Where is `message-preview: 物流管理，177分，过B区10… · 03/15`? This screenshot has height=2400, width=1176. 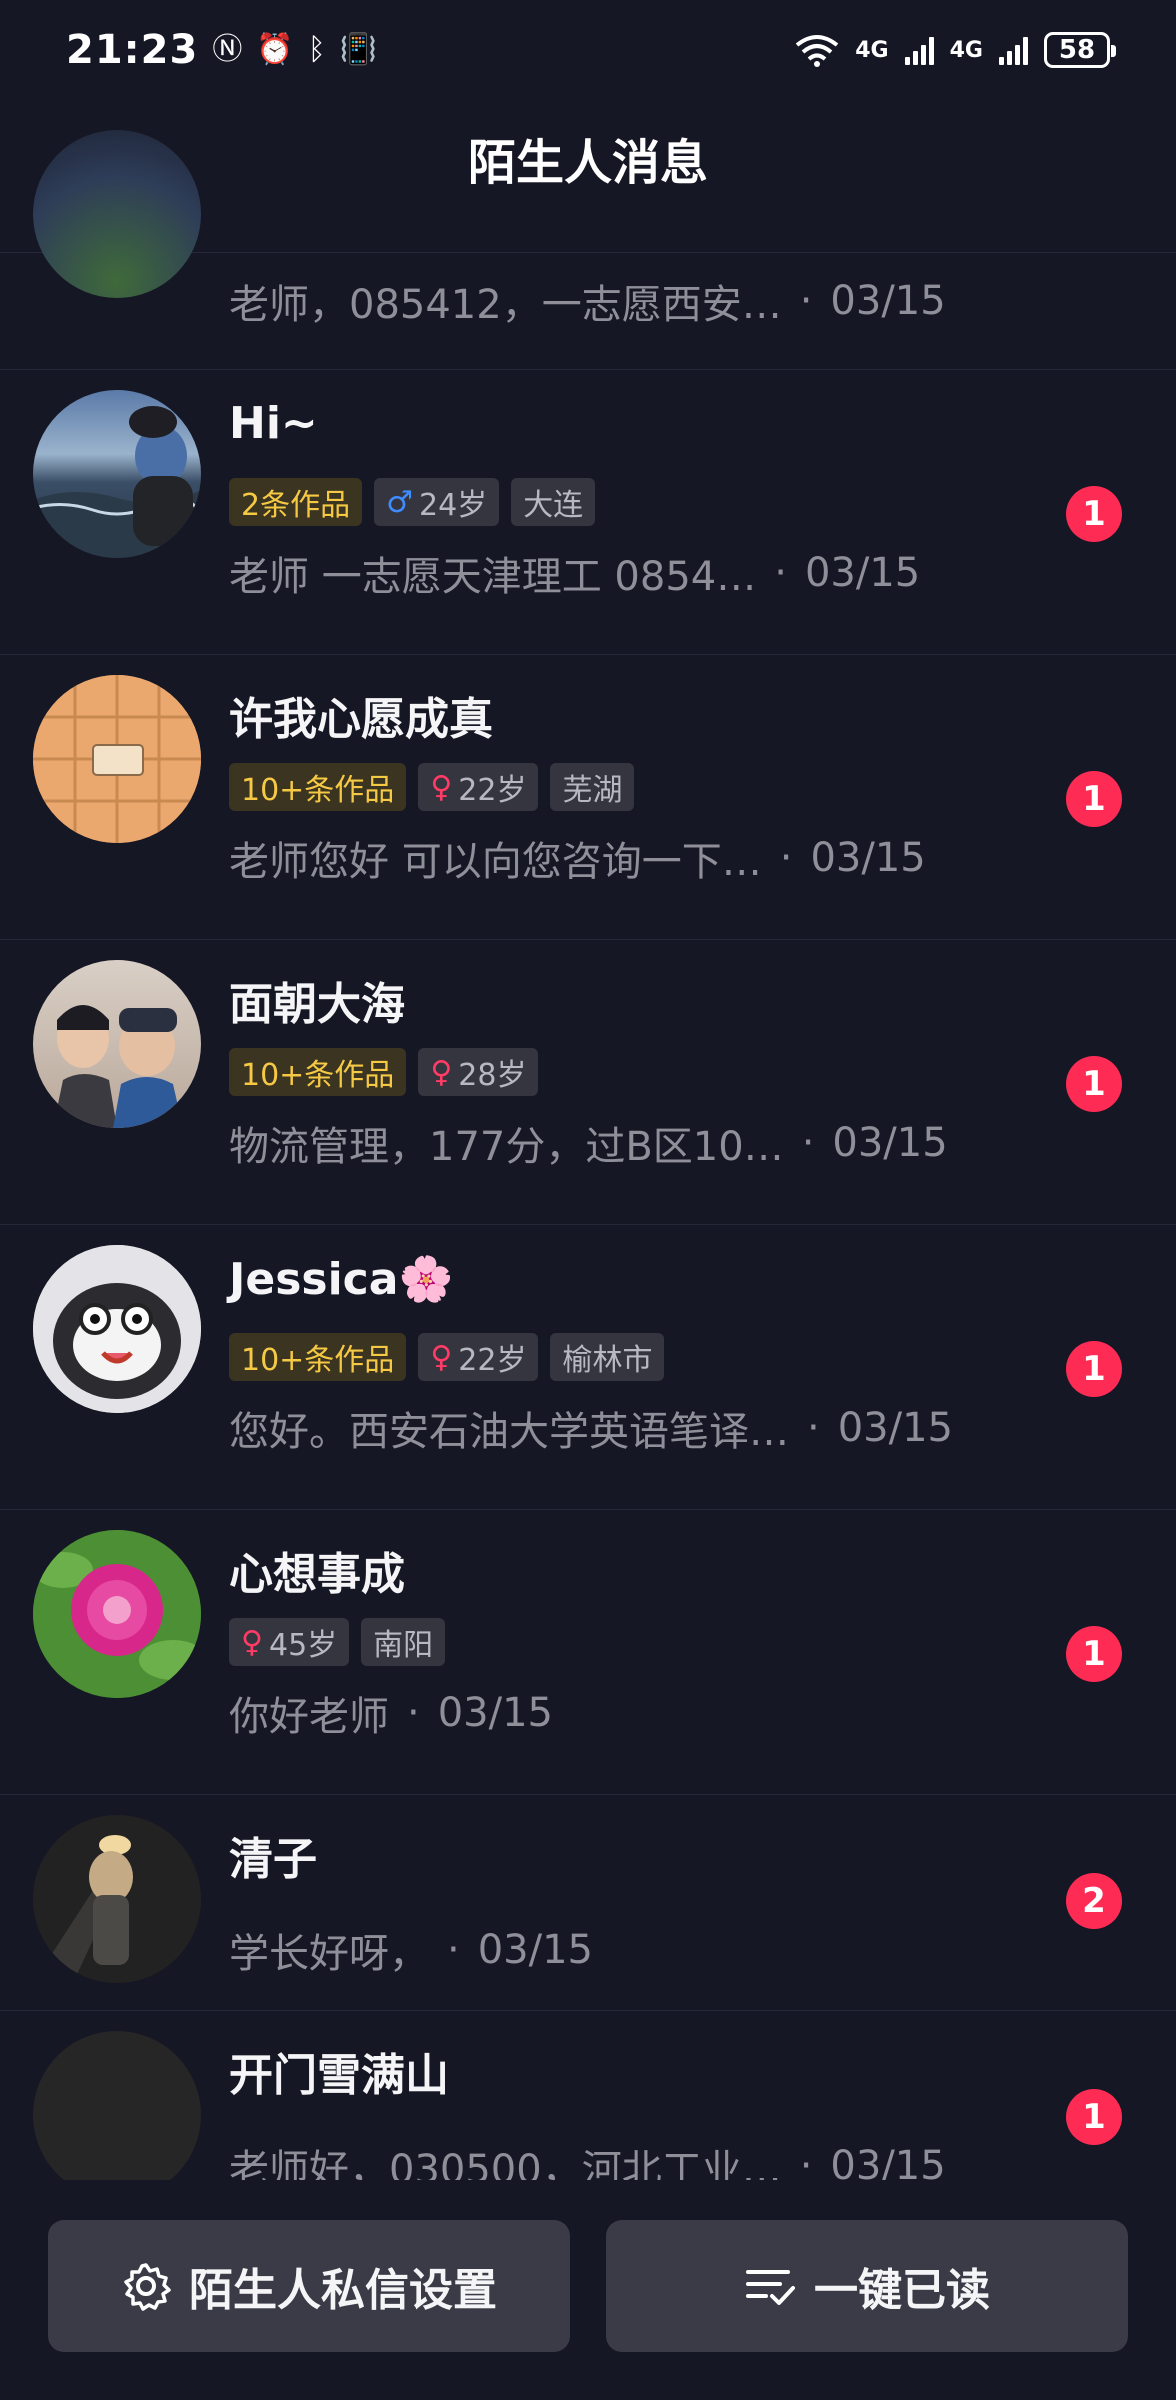
message-preview: 物流管理，177分，过B区10… · 03/15 is located at coordinates (602, 1143).